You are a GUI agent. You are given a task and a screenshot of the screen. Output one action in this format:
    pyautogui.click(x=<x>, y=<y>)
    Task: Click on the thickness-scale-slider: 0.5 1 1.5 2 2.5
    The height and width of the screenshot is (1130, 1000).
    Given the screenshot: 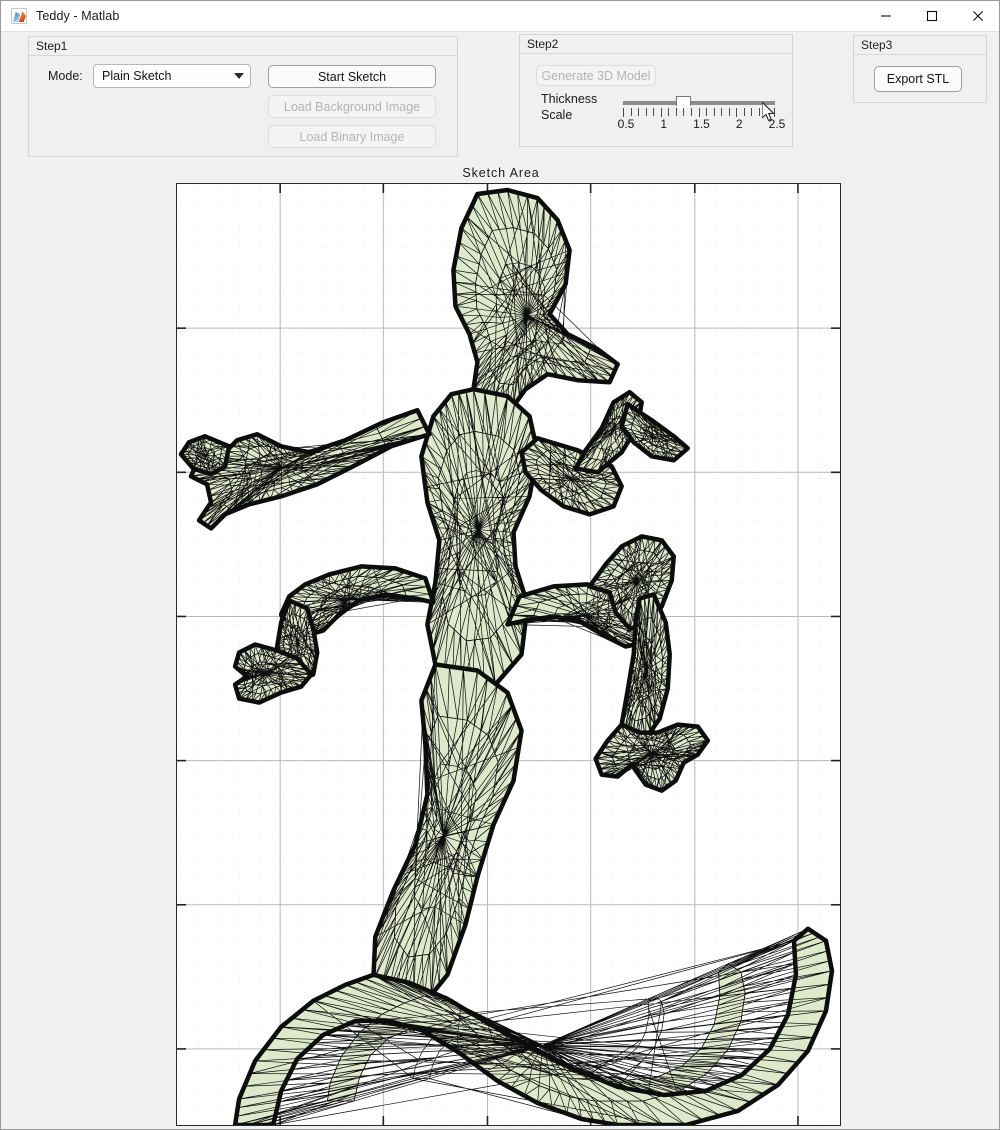 What is the action you would take?
    pyautogui.click(x=701, y=117)
    